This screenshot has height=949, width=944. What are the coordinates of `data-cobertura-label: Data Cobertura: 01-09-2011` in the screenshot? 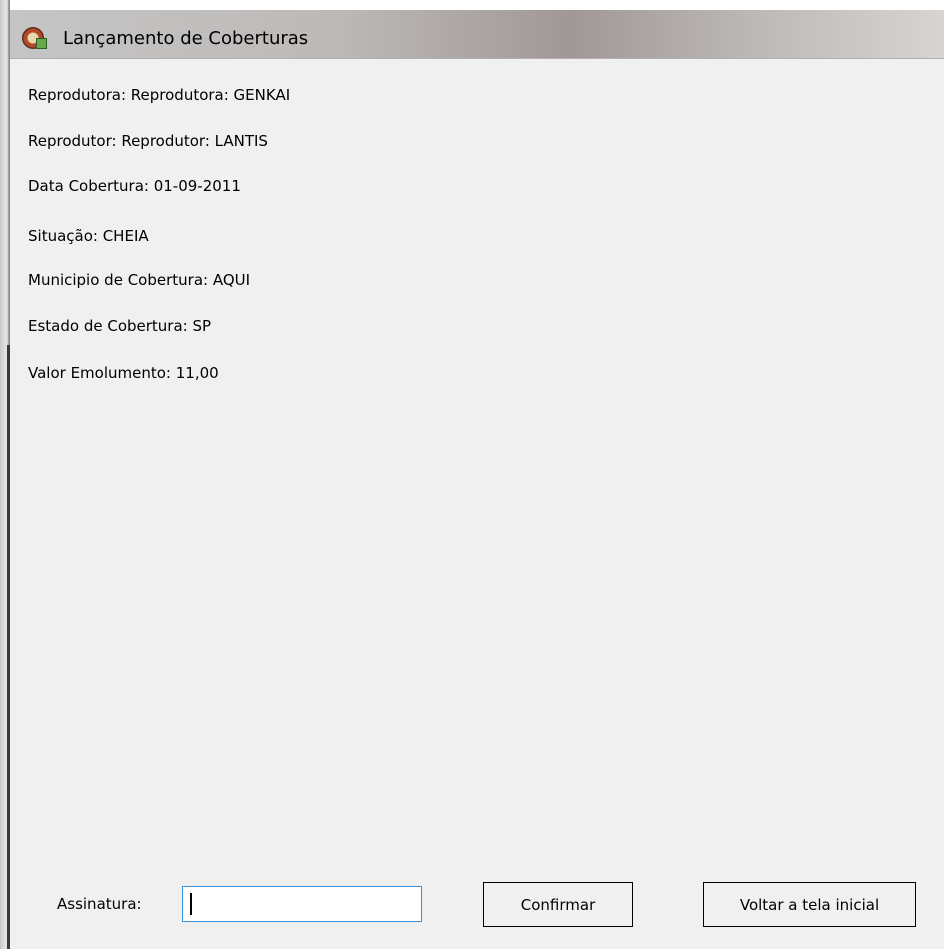 It's located at (134, 186).